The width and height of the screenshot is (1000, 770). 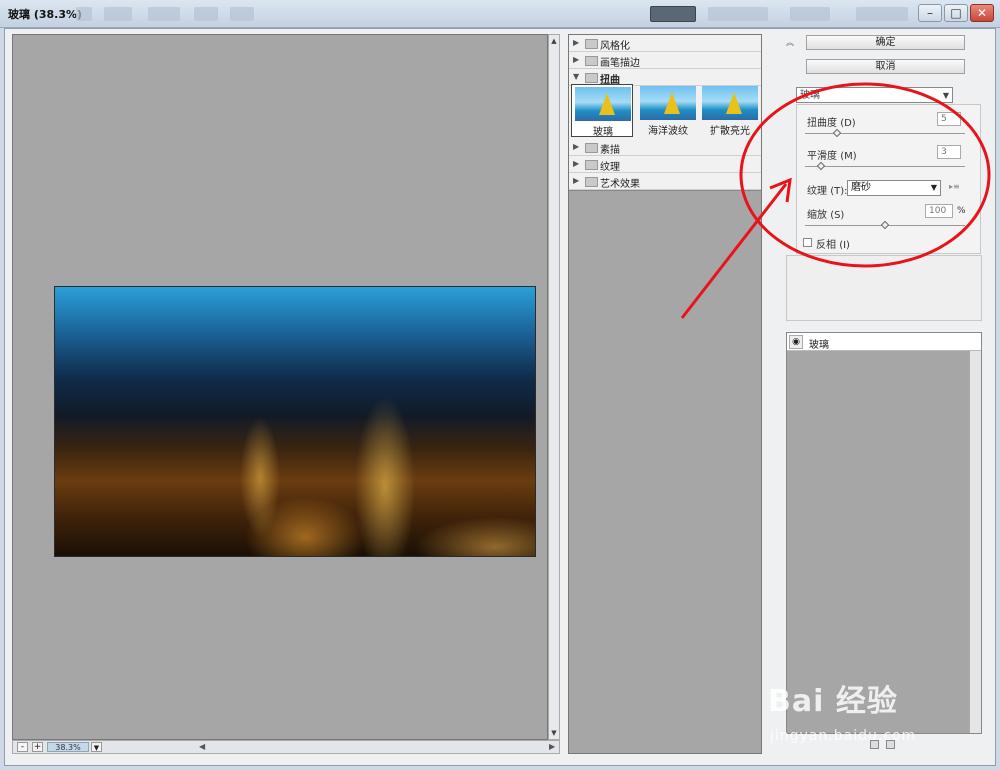 I want to click on effect-layer-label: 玻璃, so click(x=819, y=345).